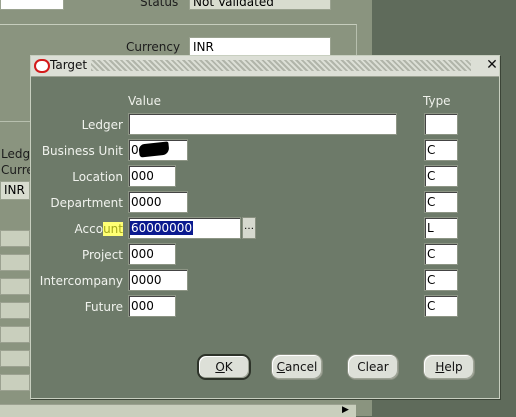 The height and width of the screenshot is (417, 516). Describe the element at coordinates (158, 202) in the screenshot. I see `department-field: 0000` at that location.